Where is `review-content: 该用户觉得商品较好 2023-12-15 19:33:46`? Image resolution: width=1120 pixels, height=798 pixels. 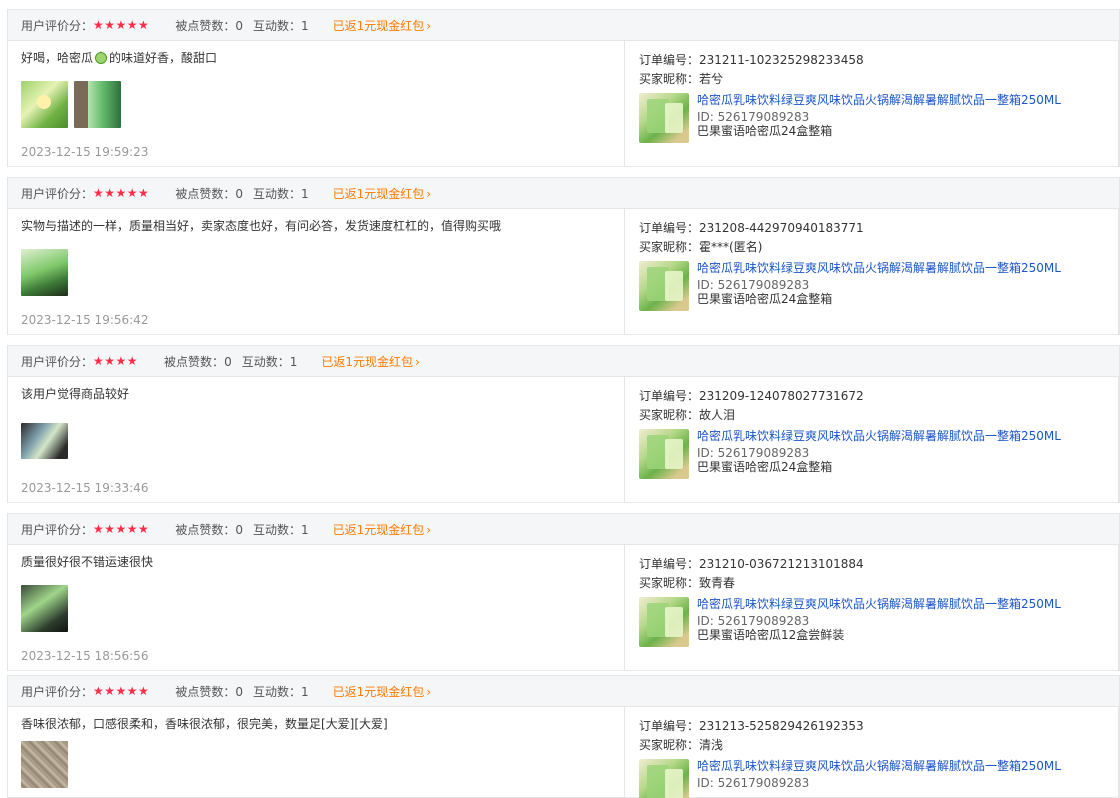 review-content: 该用户觉得商品较好 2023-12-15 19:33:46 is located at coordinates (316, 439).